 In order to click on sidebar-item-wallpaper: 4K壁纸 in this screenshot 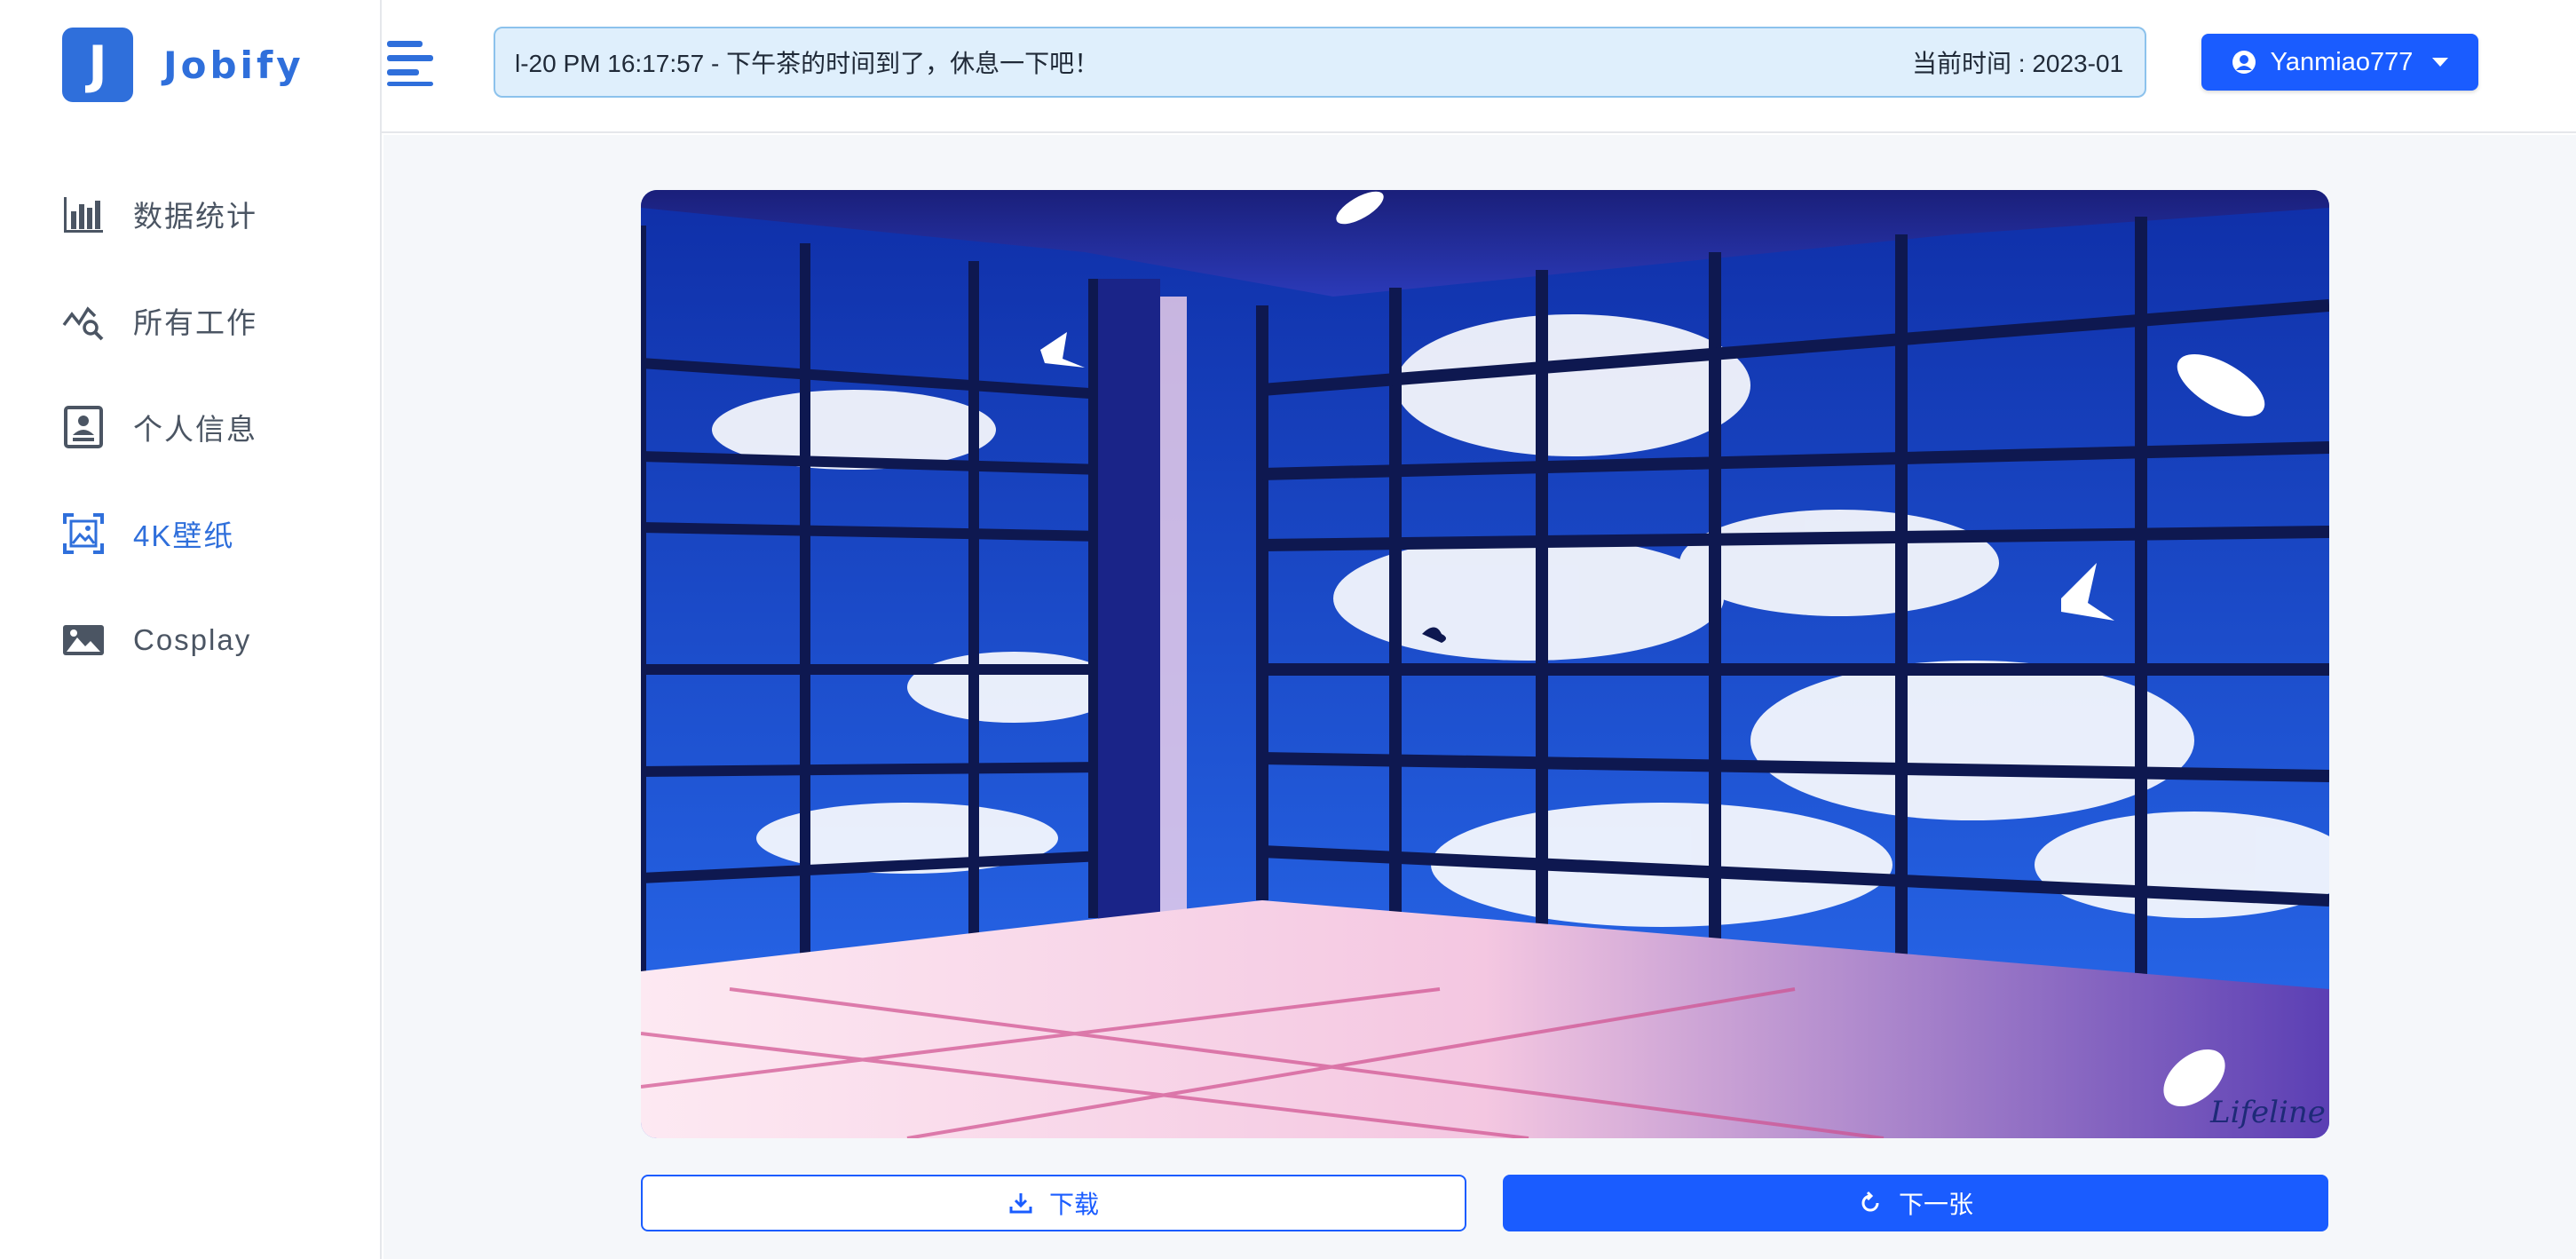, I will do `click(147, 533)`.